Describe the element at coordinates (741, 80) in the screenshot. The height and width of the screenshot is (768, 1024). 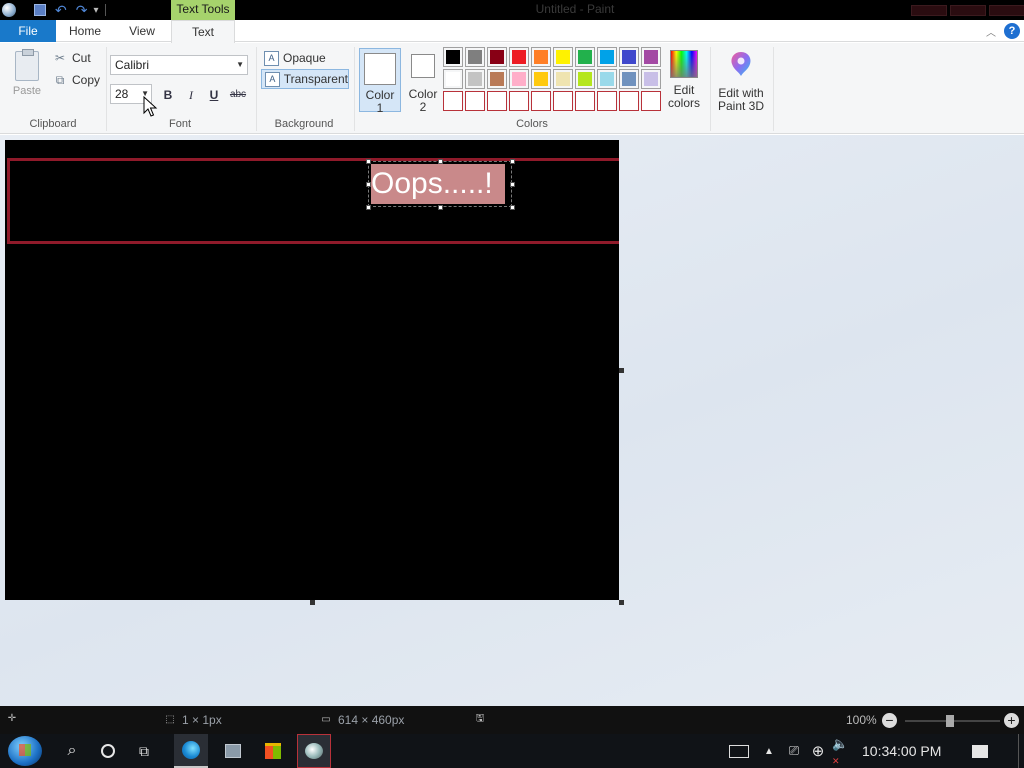
I see `edit-with-paint3d-button: Edit with Paint 3D` at that location.